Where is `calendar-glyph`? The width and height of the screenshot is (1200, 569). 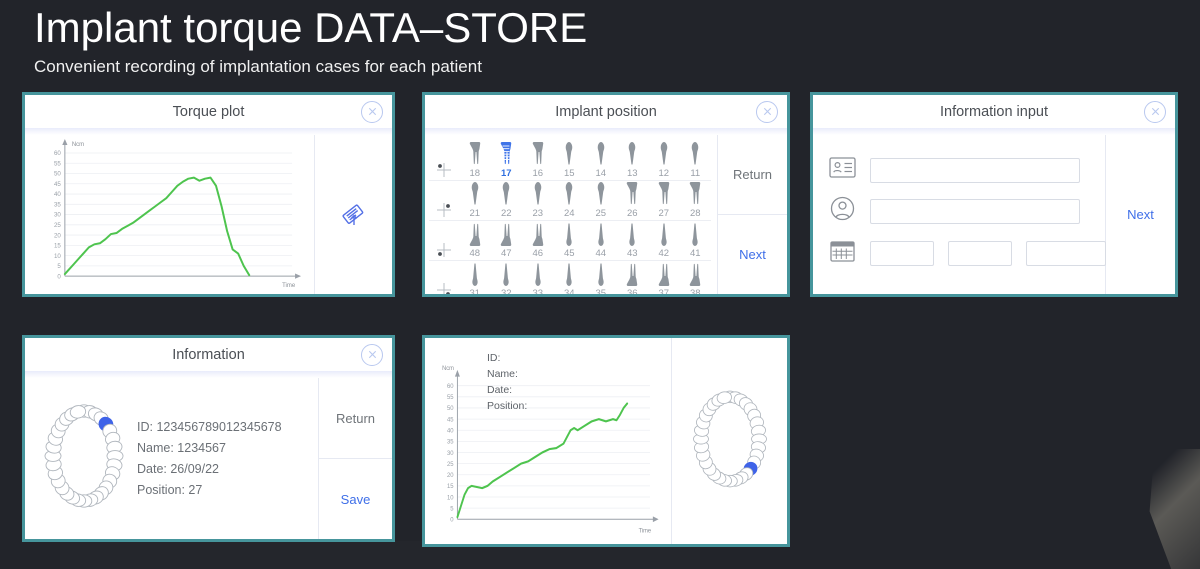 calendar-glyph is located at coordinates (842, 251).